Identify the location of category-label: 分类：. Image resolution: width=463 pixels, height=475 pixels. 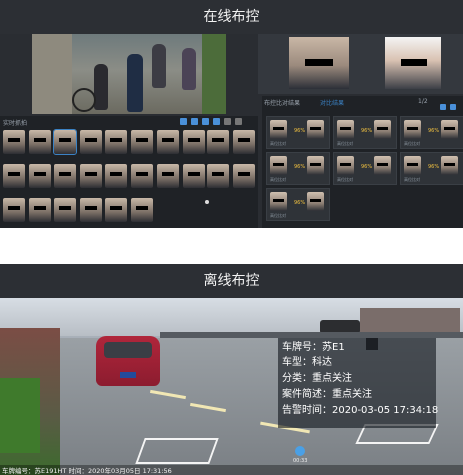
(297, 378).